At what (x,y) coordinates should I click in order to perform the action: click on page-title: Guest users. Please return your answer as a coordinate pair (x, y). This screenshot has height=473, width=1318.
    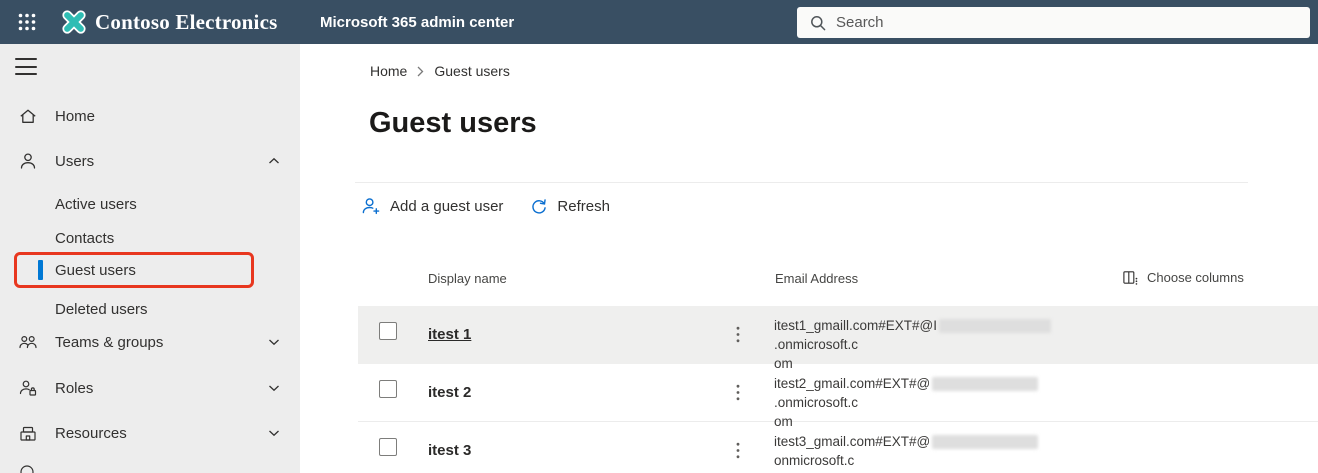
    Looking at the image, I should click on (453, 123).